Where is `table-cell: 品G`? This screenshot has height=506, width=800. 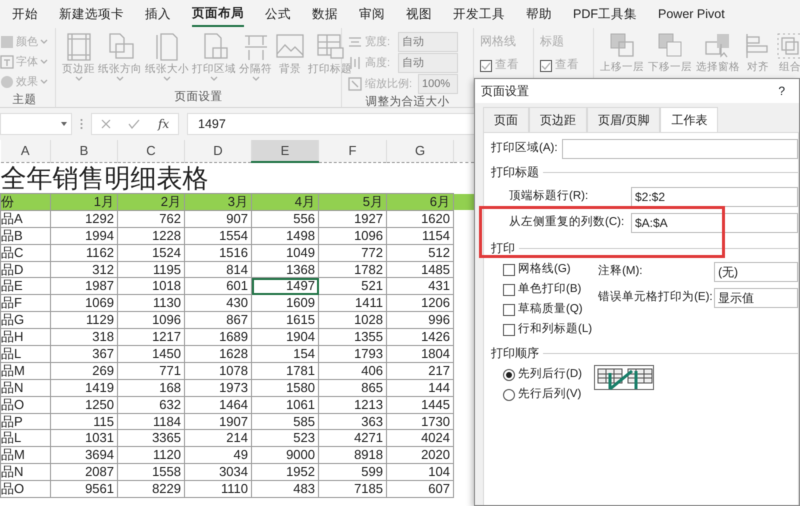 table-cell: 品G is located at coordinates (25, 320).